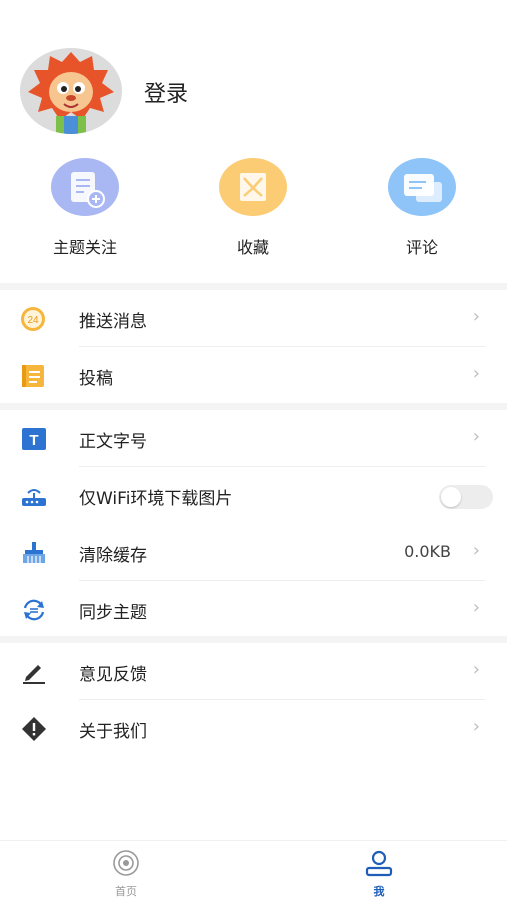 The height and width of the screenshot is (900, 507). I want to click on shortcut-favorites: 收藏, so click(253, 208).